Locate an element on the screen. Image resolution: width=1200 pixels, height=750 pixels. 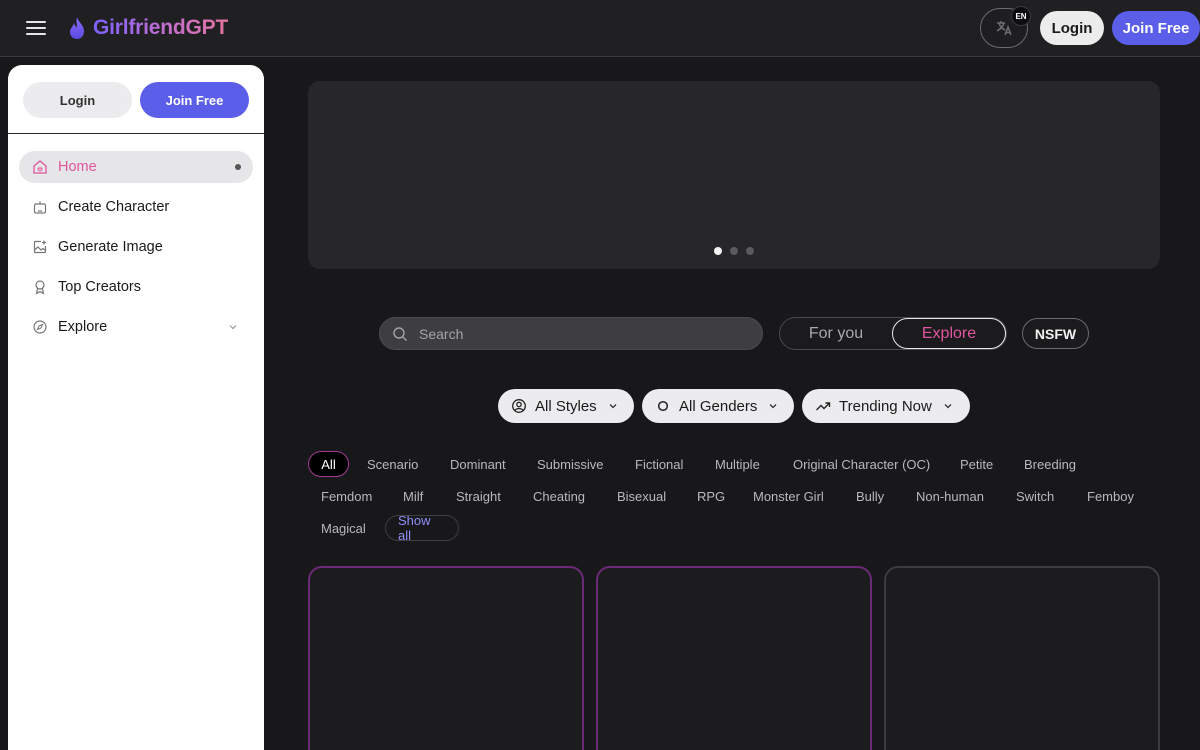
tag-chip: Non-human is located at coordinates (950, 496).